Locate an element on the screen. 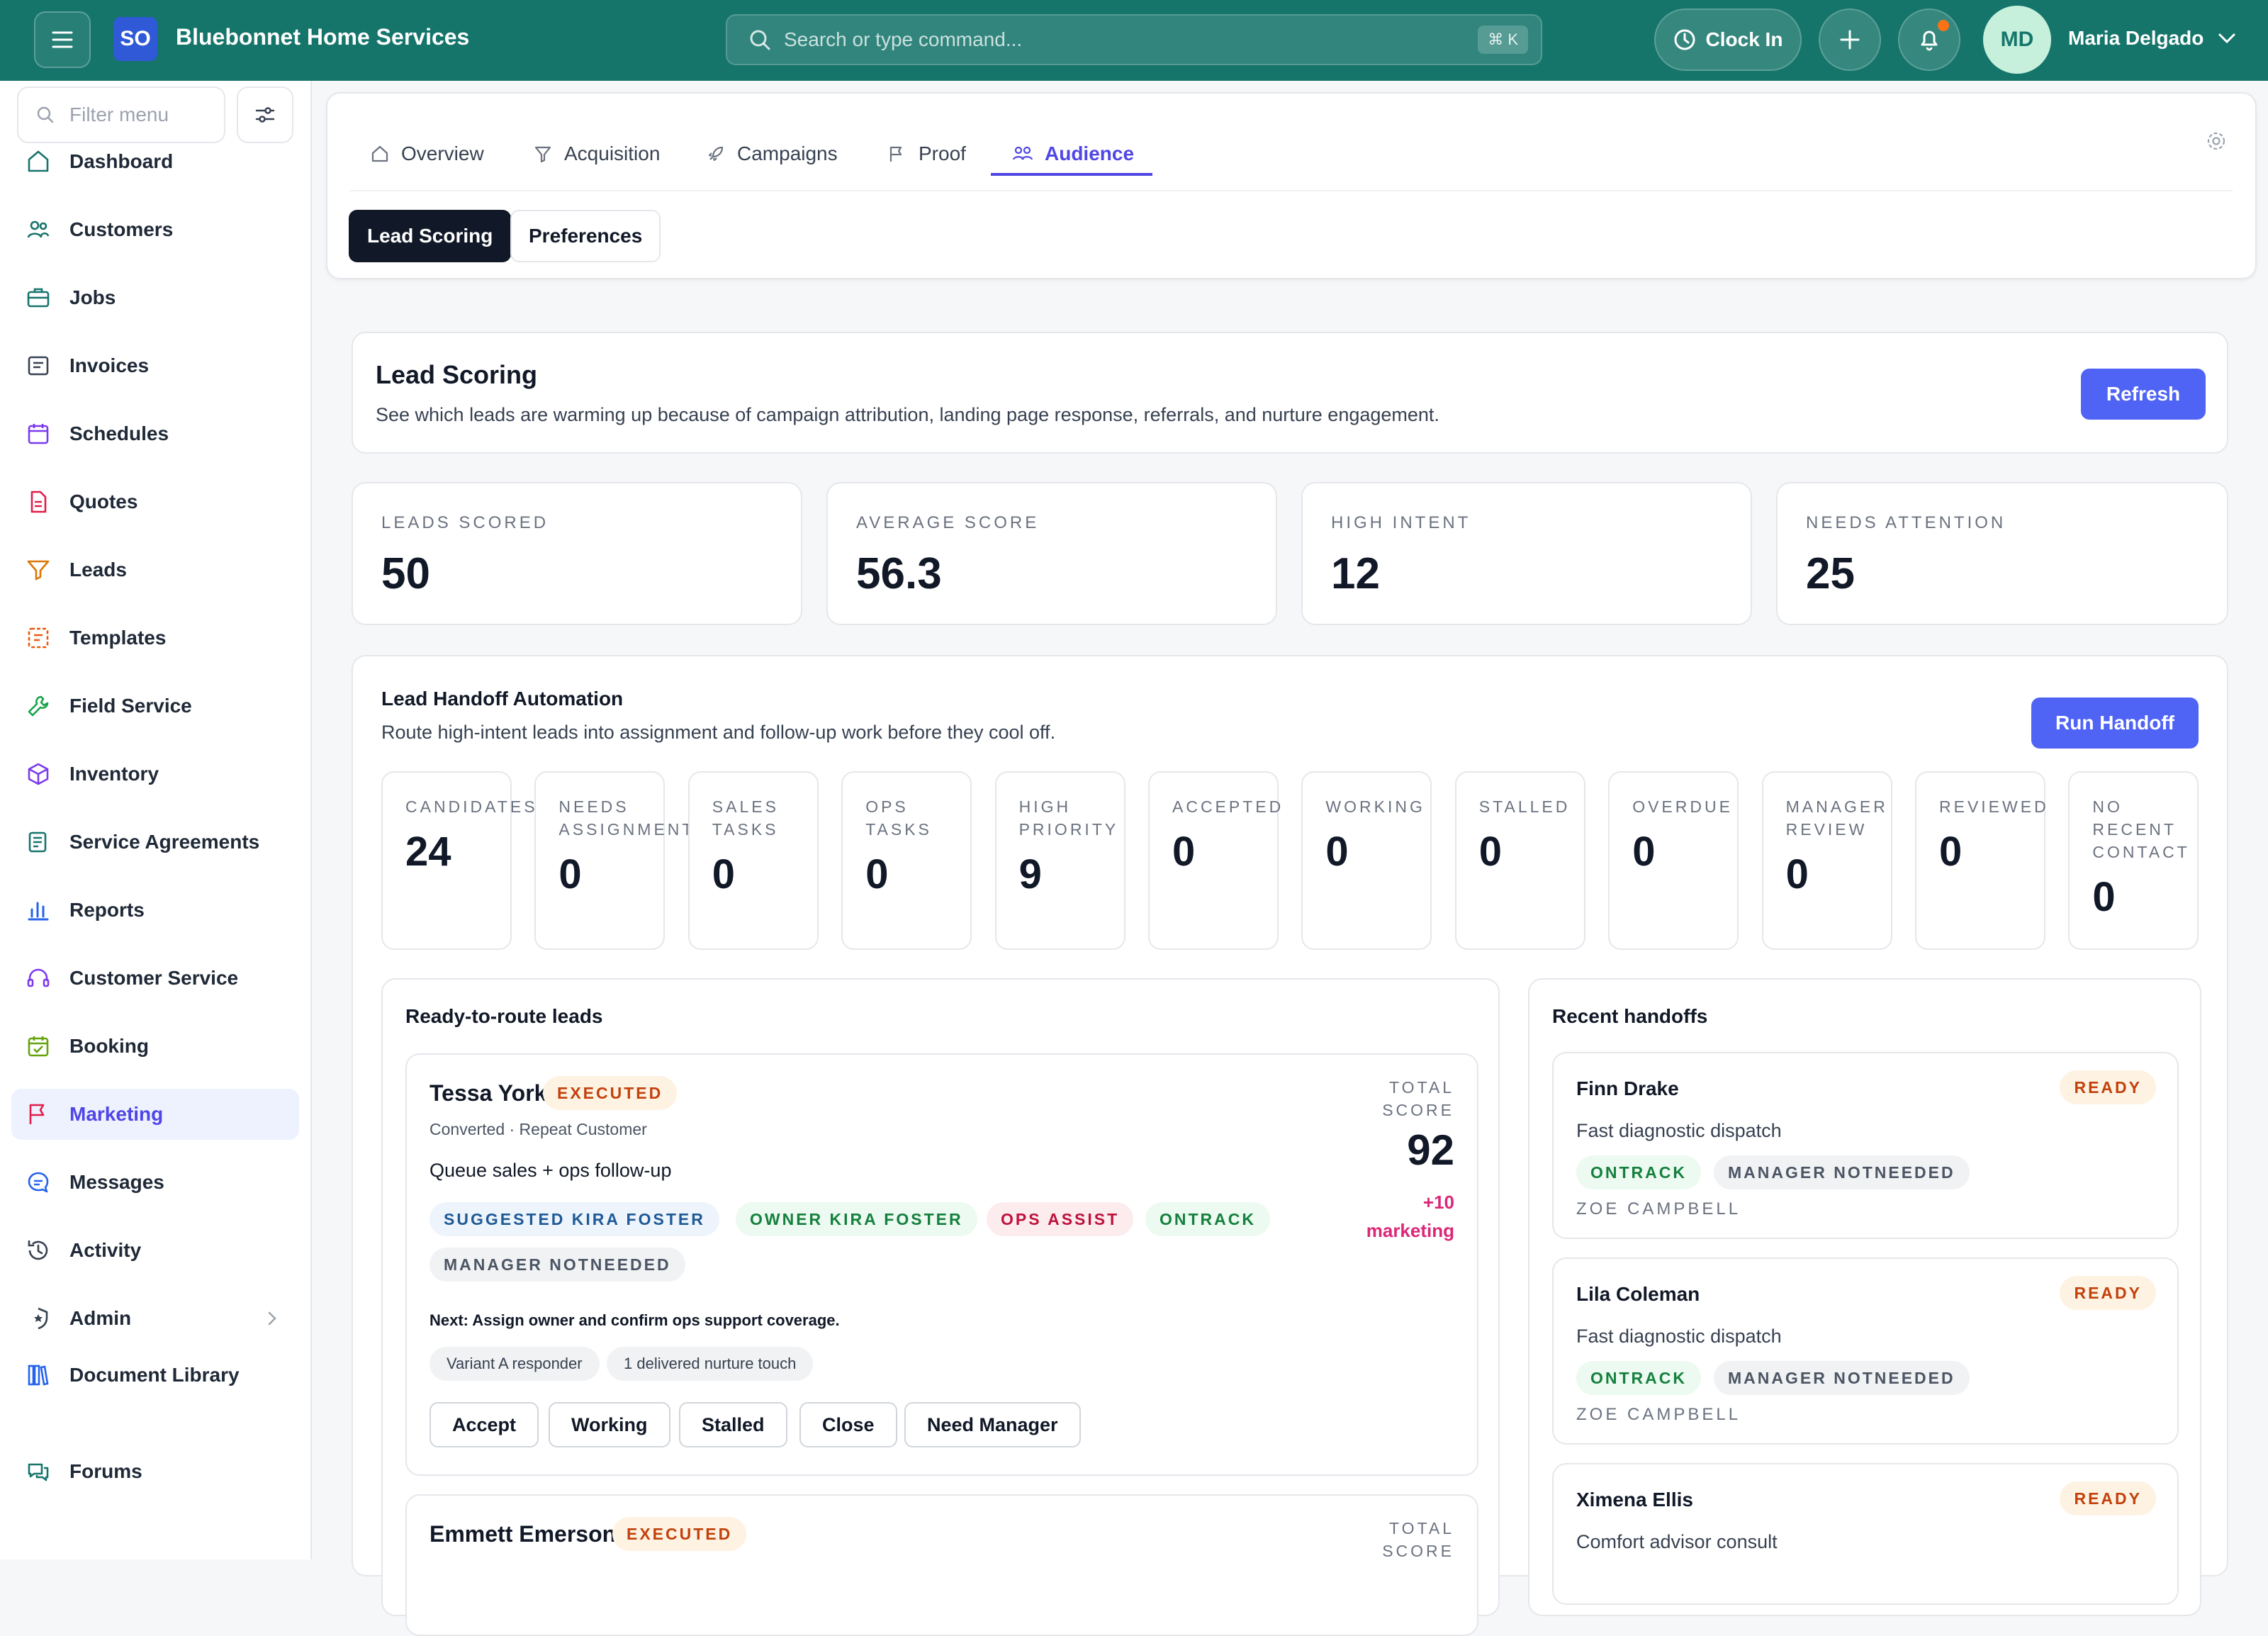  sidebar-item-reports: Reports is located at coordinates (155, 910).